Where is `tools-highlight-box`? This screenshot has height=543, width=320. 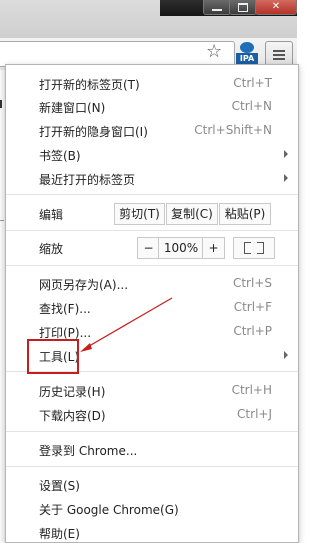
tools-highlight-box is located at coordinates (53, 356).